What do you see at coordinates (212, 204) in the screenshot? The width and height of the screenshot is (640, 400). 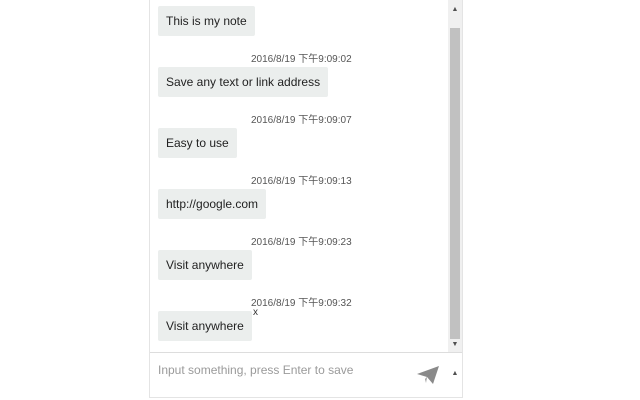 I see `note-bubble: http://google.com` at bounding box center [212, 204].